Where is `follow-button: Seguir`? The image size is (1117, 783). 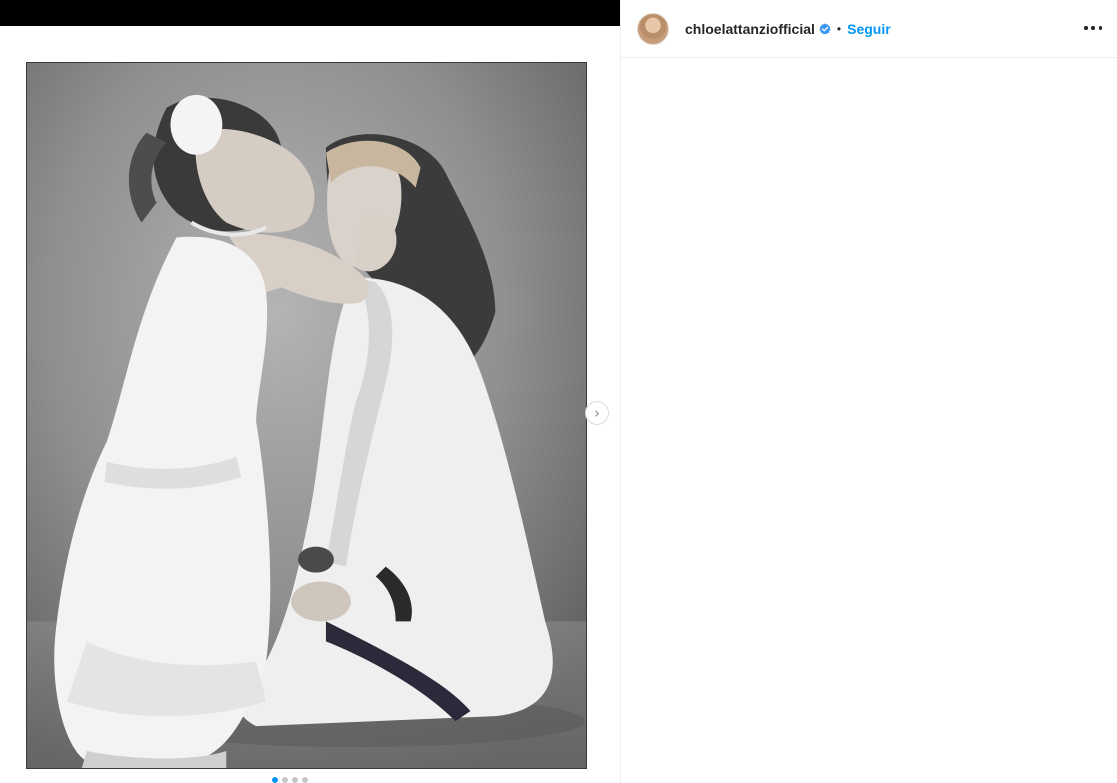 follow-button: Seguir is located at coordinates (869, 29).